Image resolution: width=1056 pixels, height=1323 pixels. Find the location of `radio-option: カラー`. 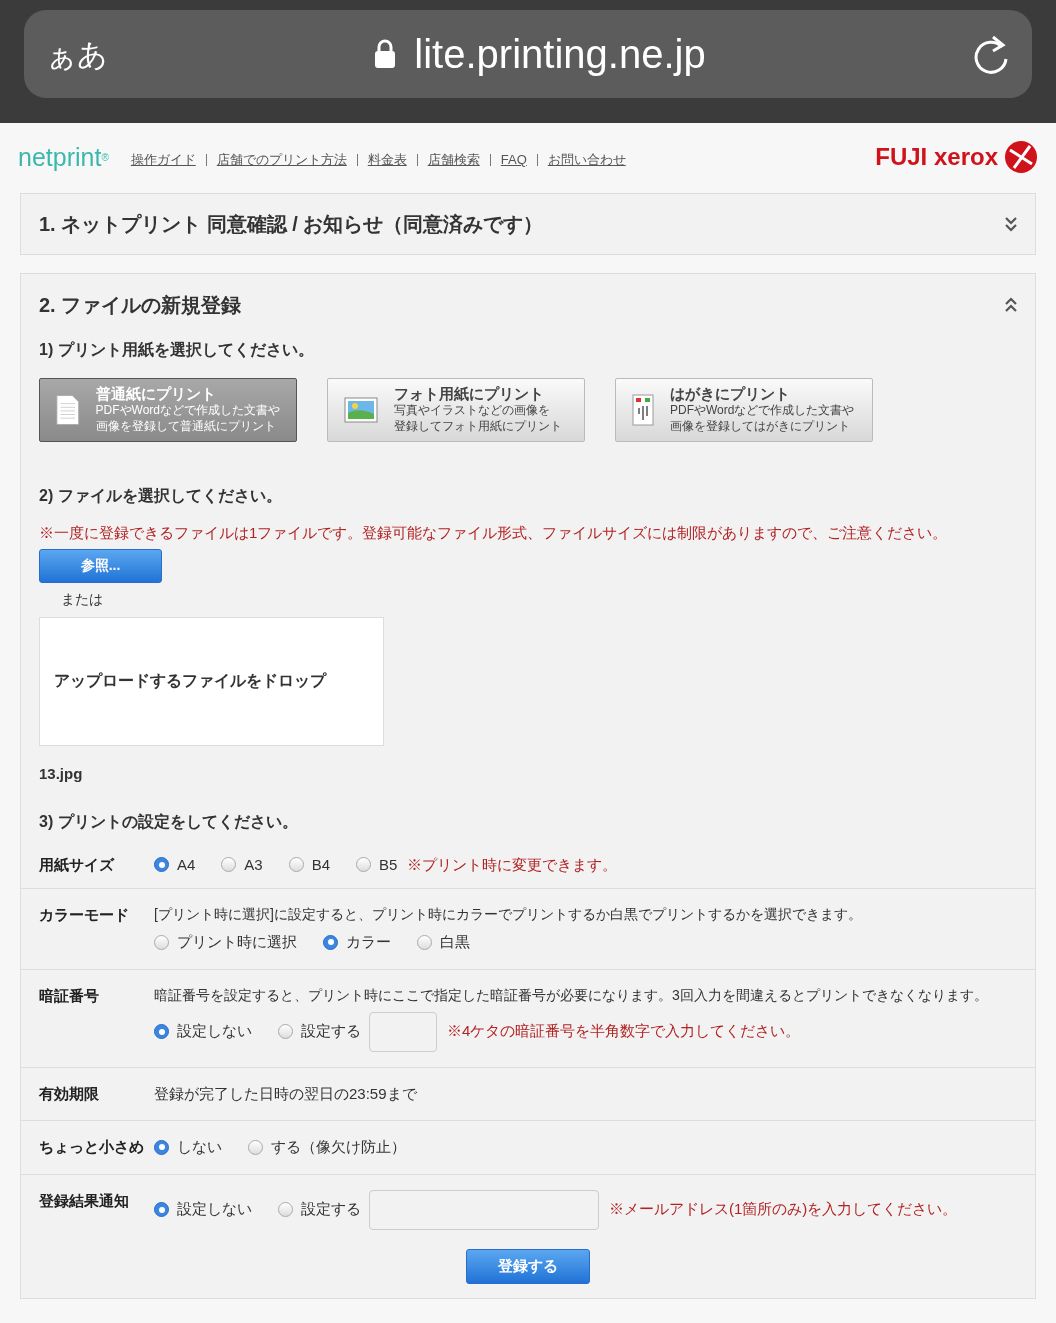

radio-option: カラー is located at coordinates (357, 942).